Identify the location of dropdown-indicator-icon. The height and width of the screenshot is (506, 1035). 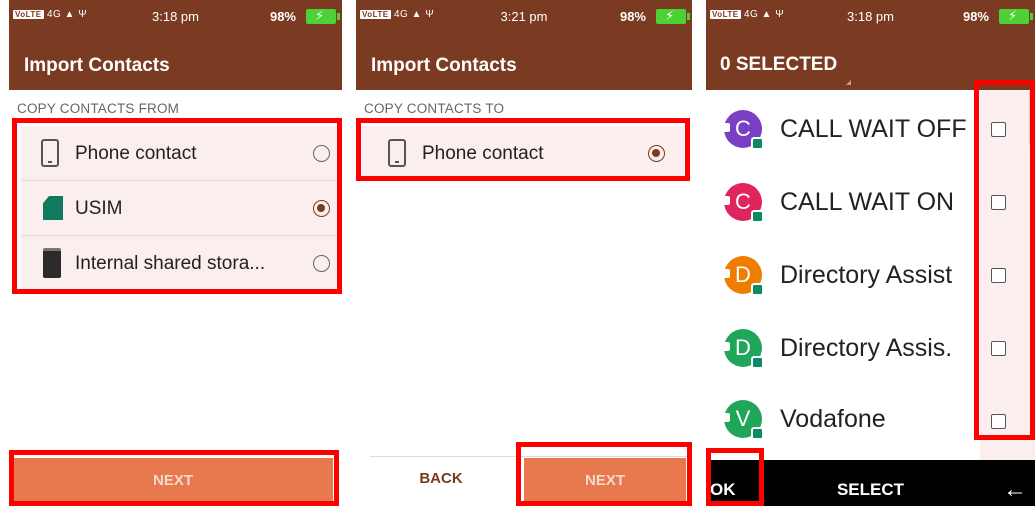
(848, 82).